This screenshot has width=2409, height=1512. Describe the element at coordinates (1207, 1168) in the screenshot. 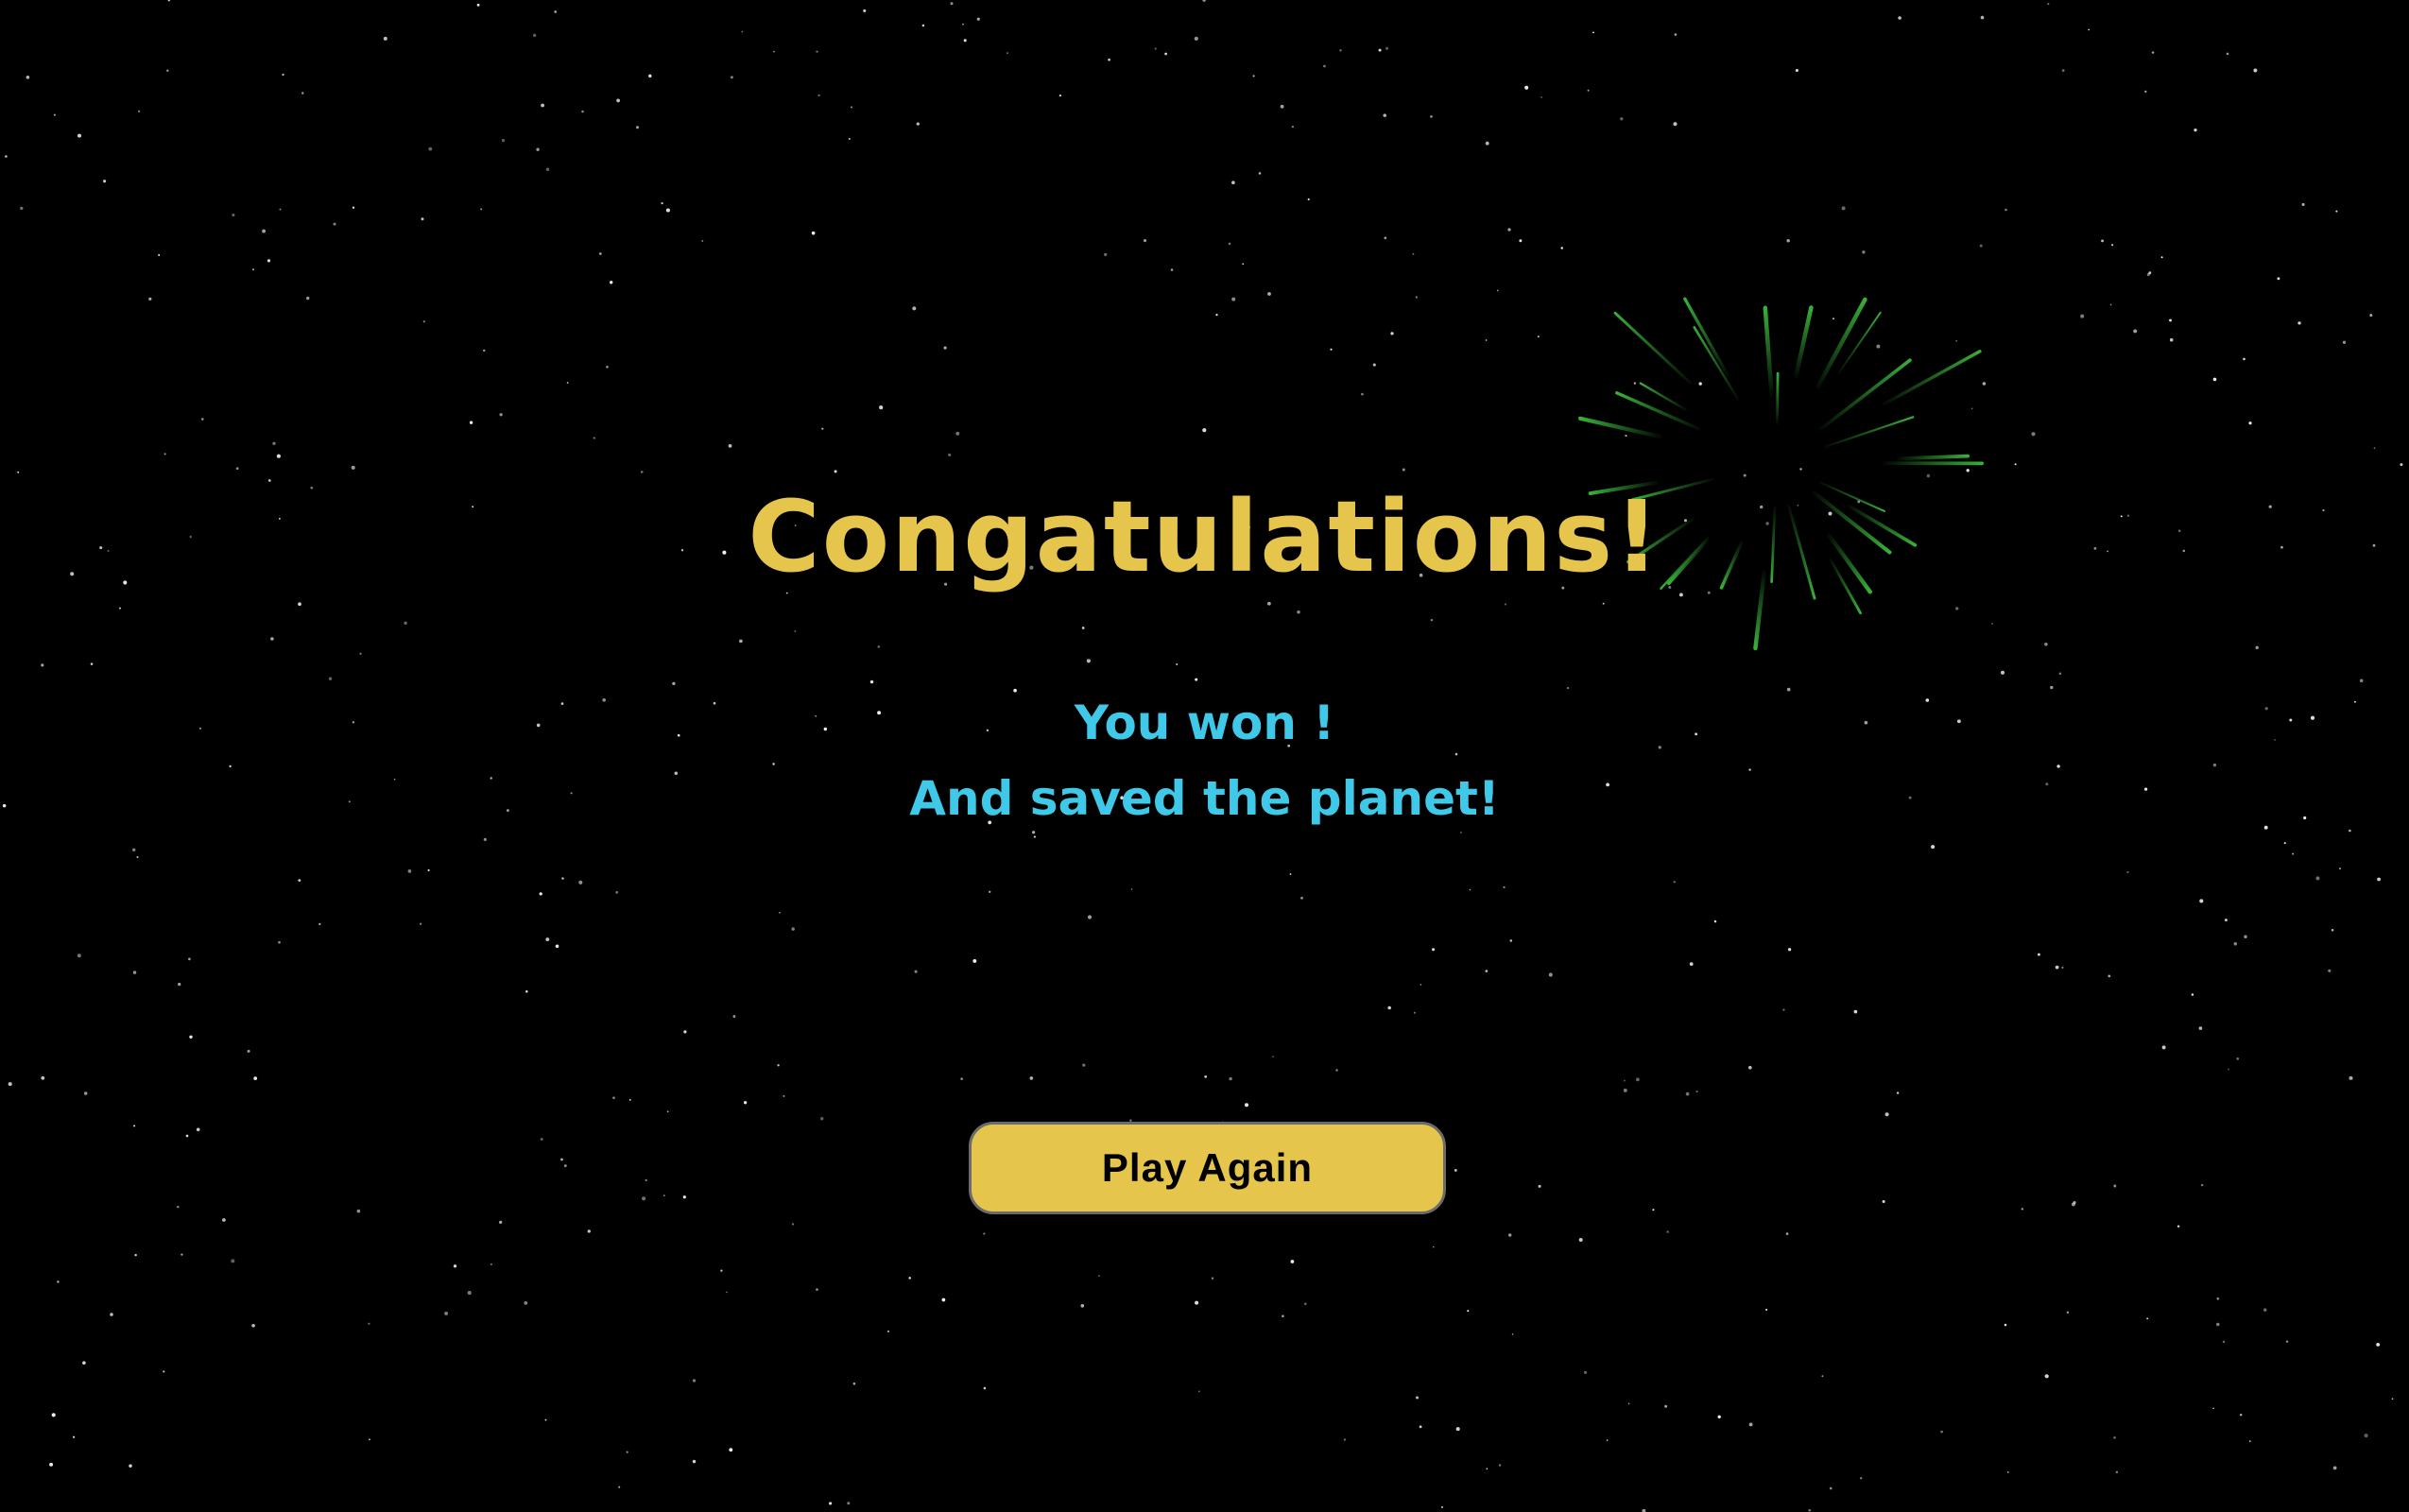

I see `play-again-button: Play Again` at that location.